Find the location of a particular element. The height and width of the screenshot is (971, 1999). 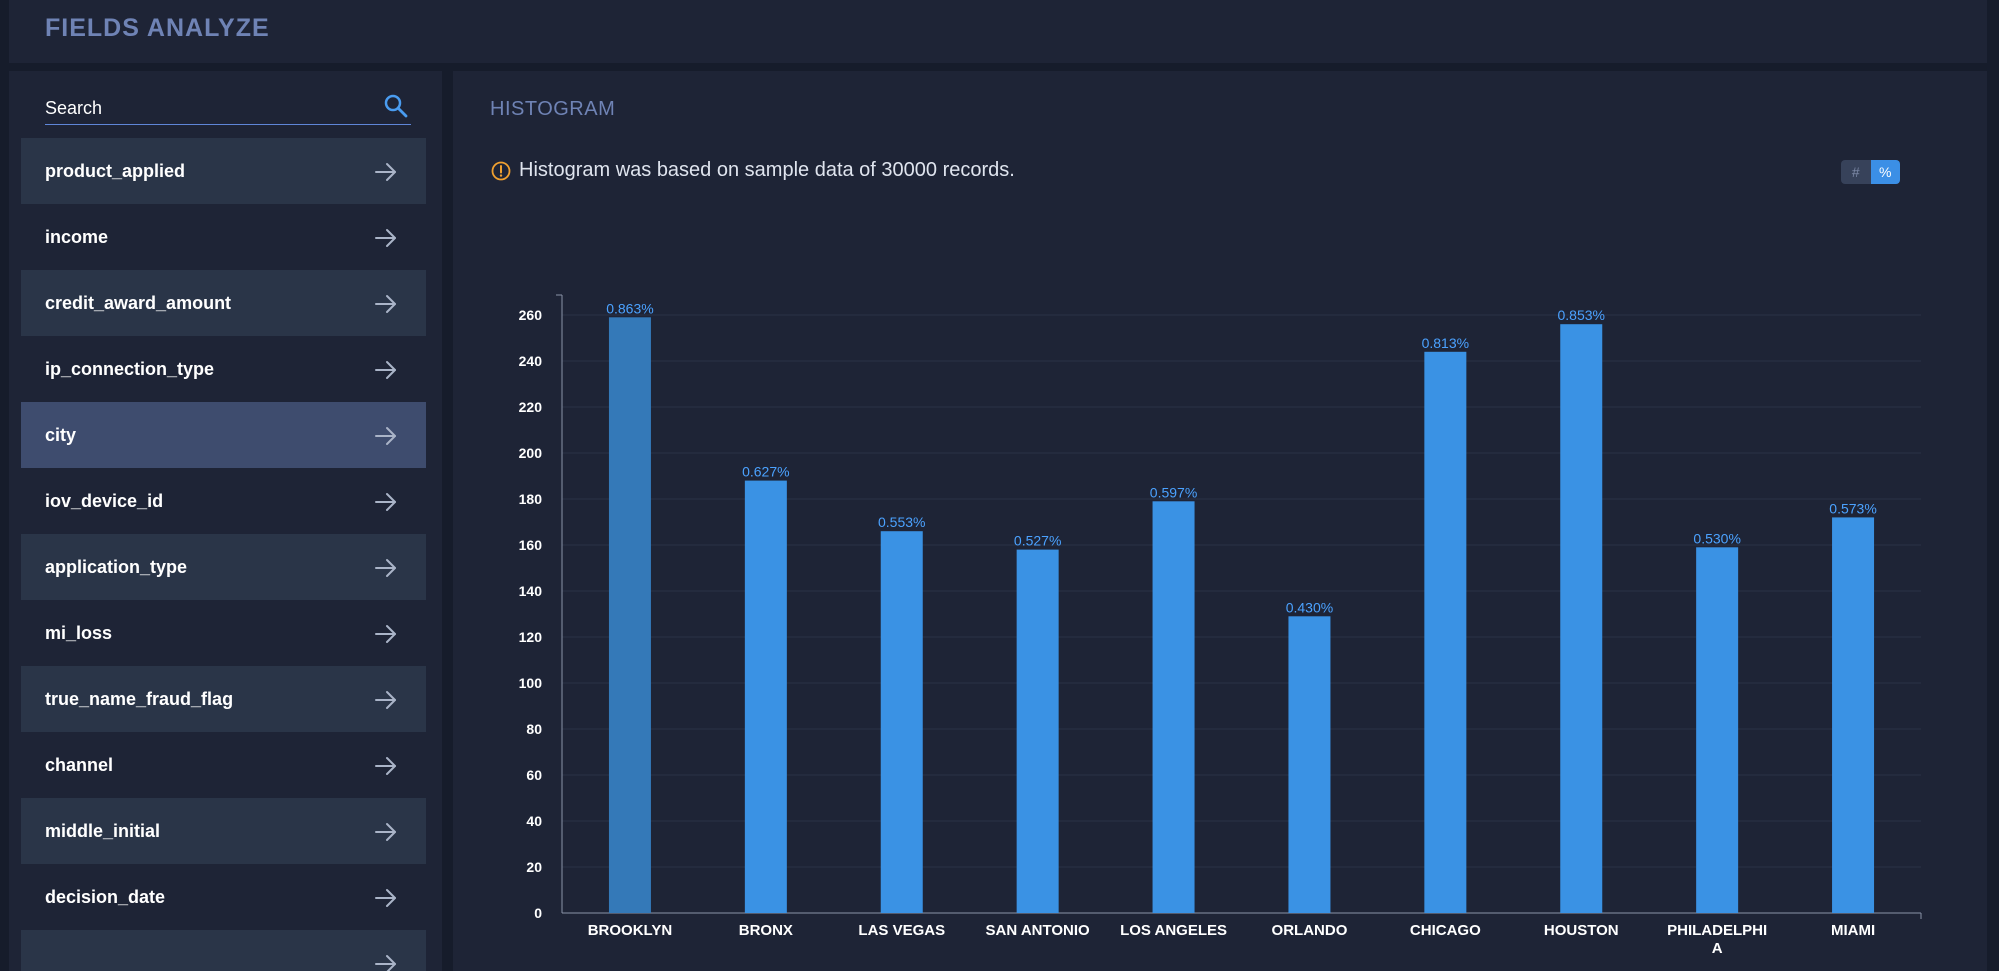

search-icon is located at coordinates (396, 106).